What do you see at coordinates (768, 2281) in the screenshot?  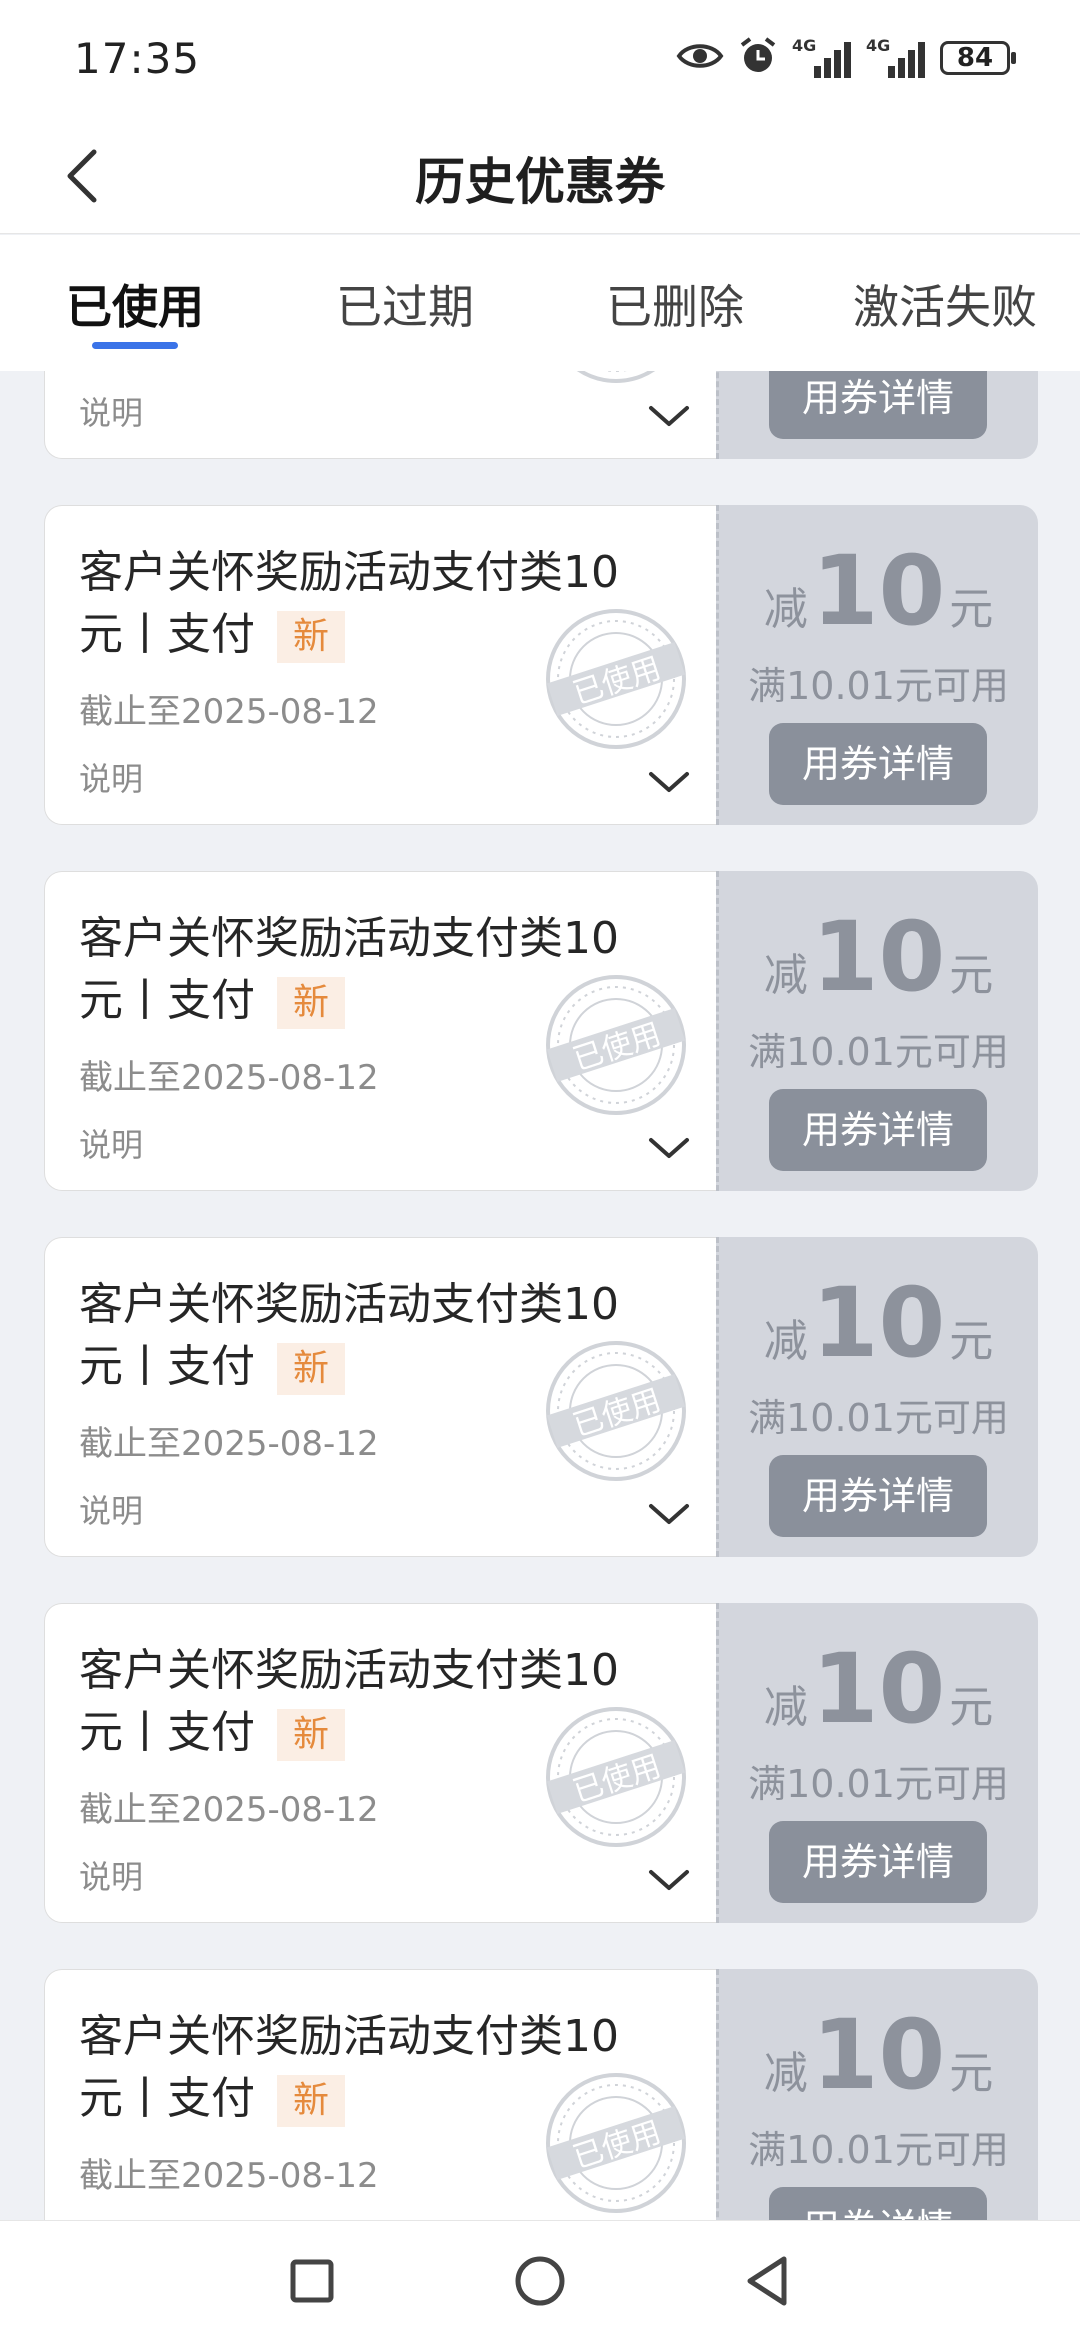 I see `back-icon` at bounding box center [768, 2281].